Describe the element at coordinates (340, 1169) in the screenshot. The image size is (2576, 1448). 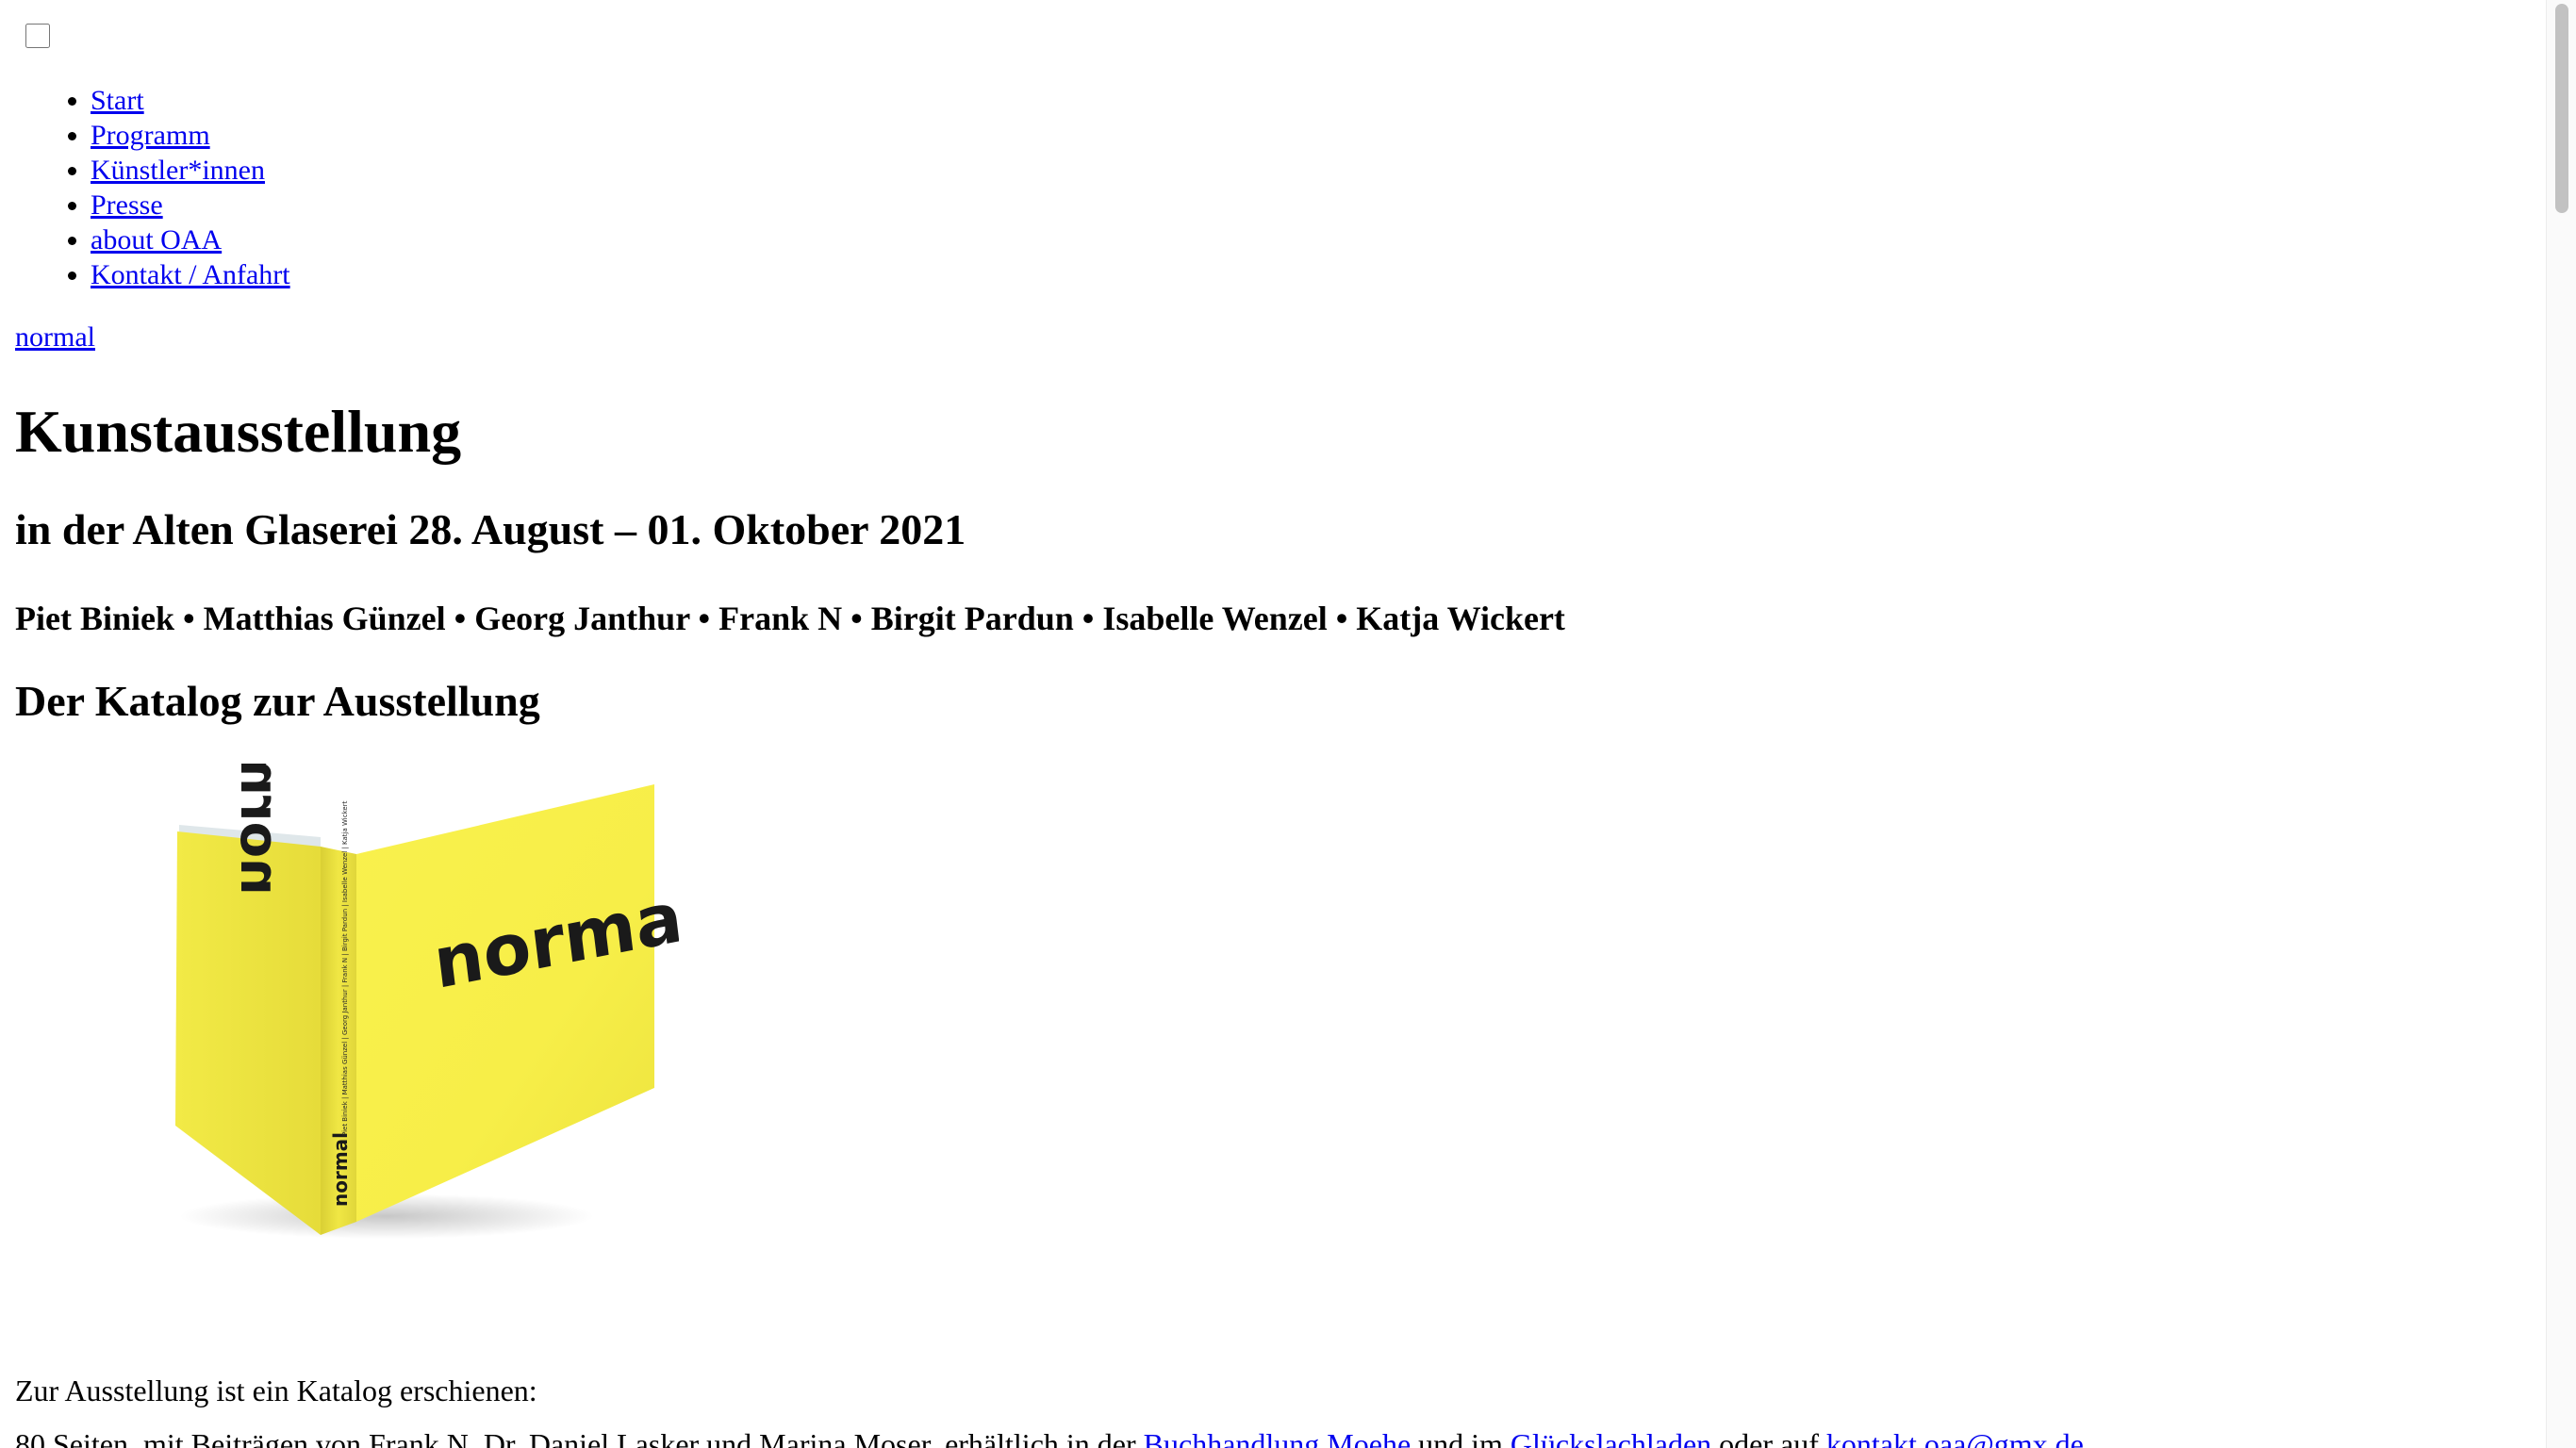
I see `book-spine-title: normal` at that location.